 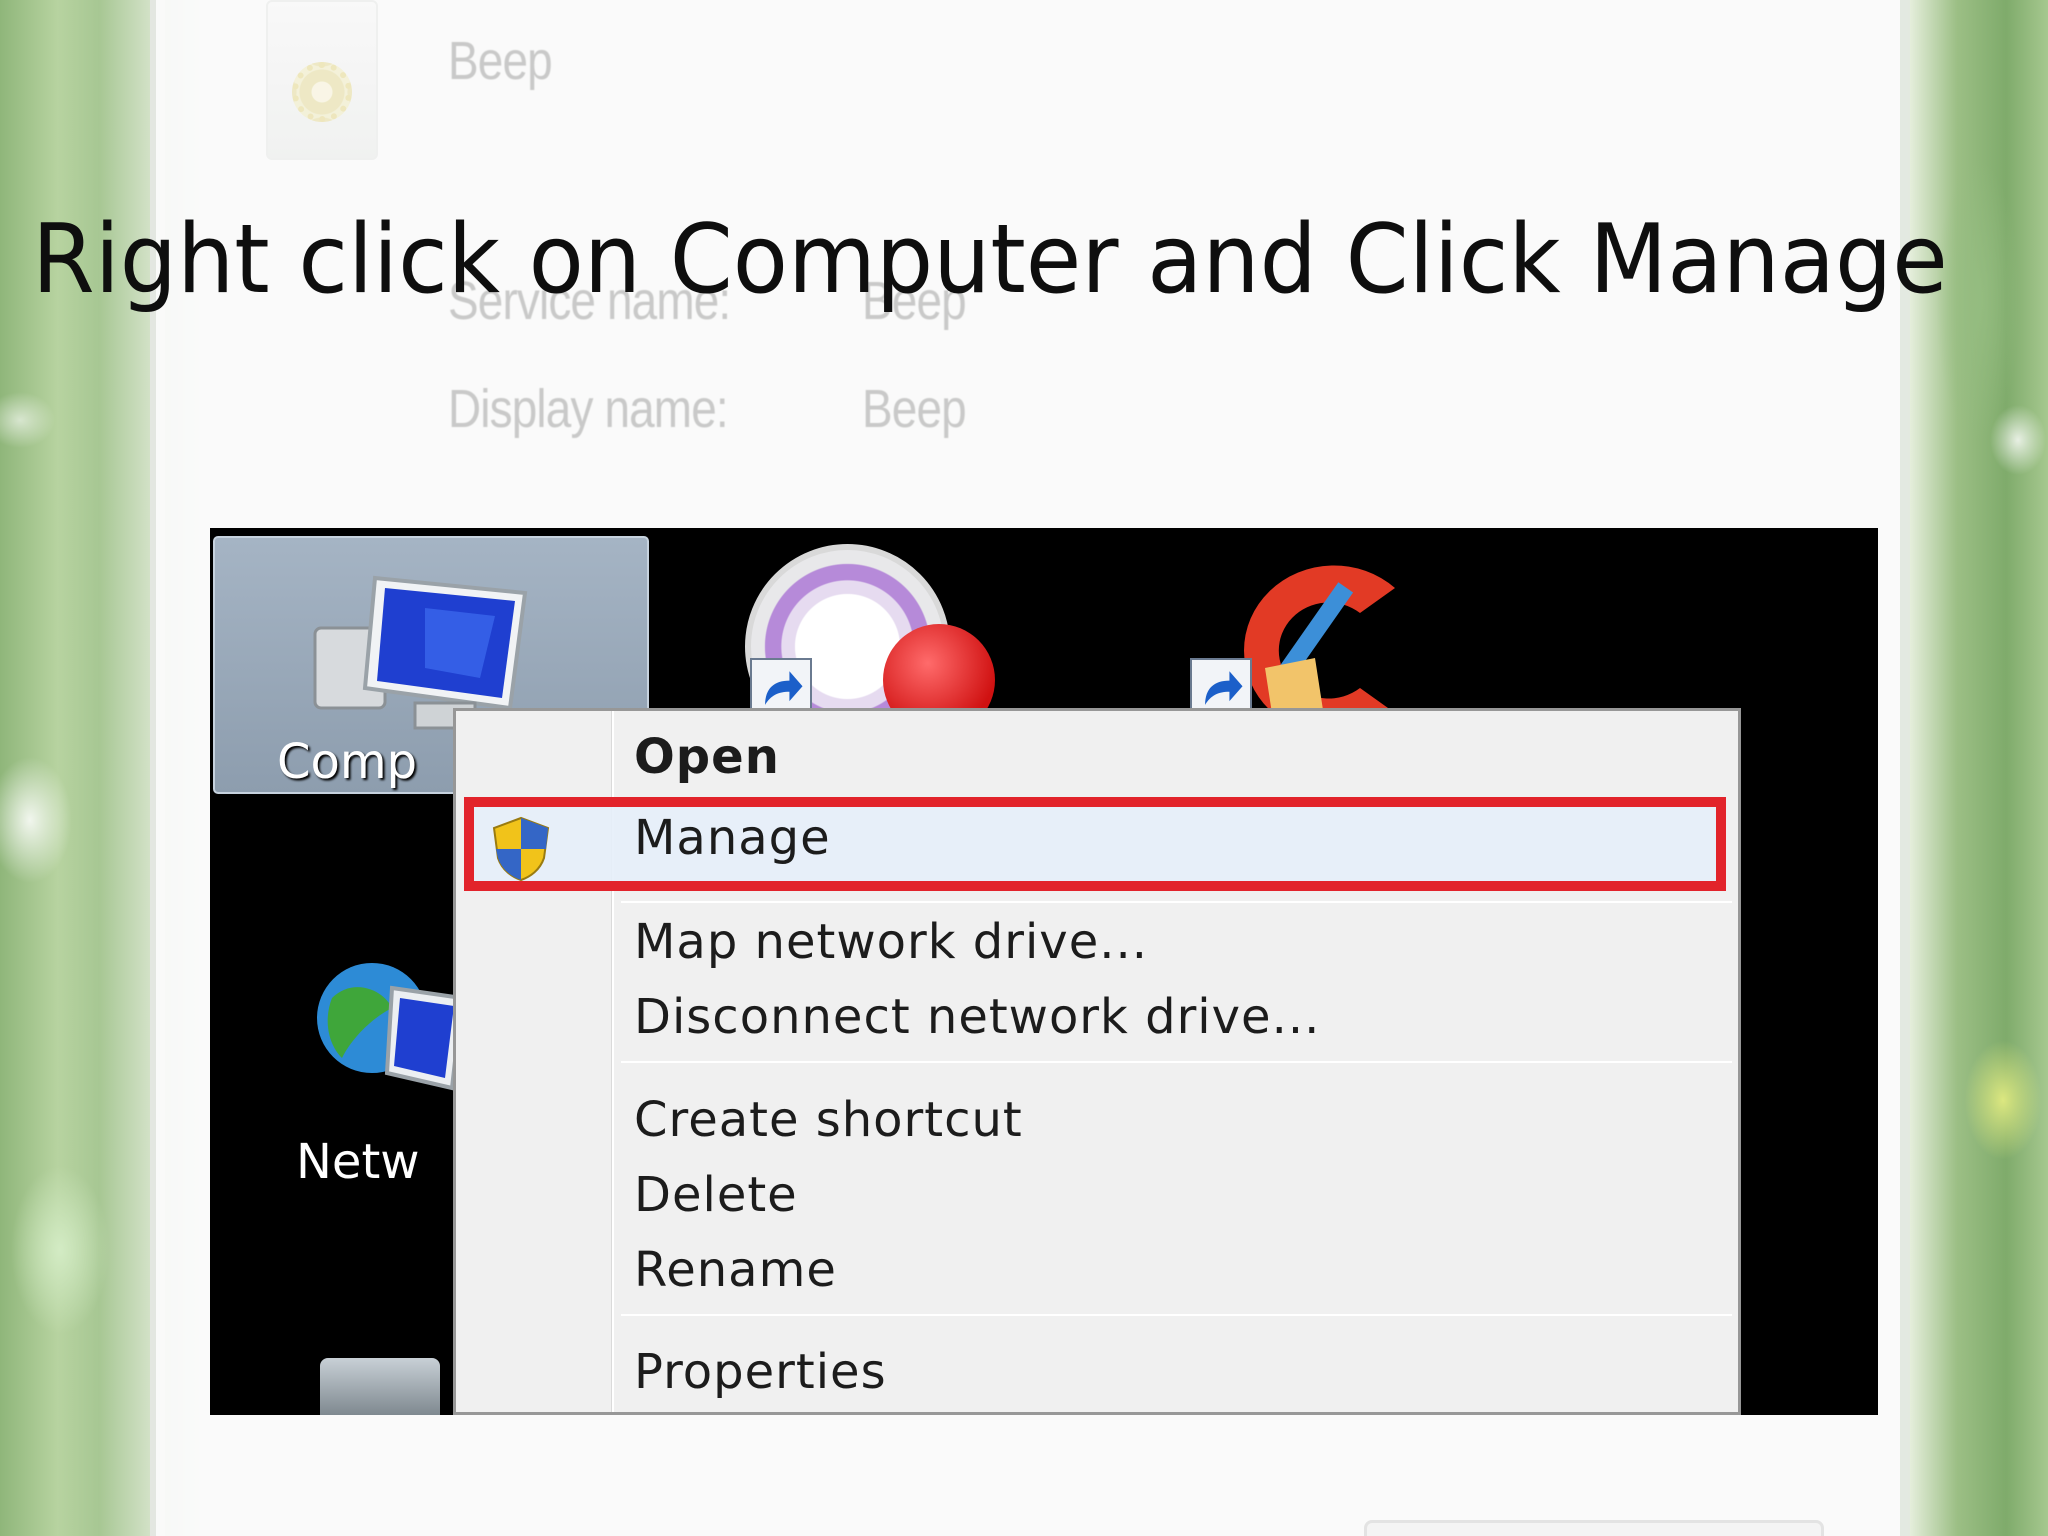 What do you see at coordinates (382, 1028) in the screenshot?
I see `network-icon` at bounding box center [382, 1028].